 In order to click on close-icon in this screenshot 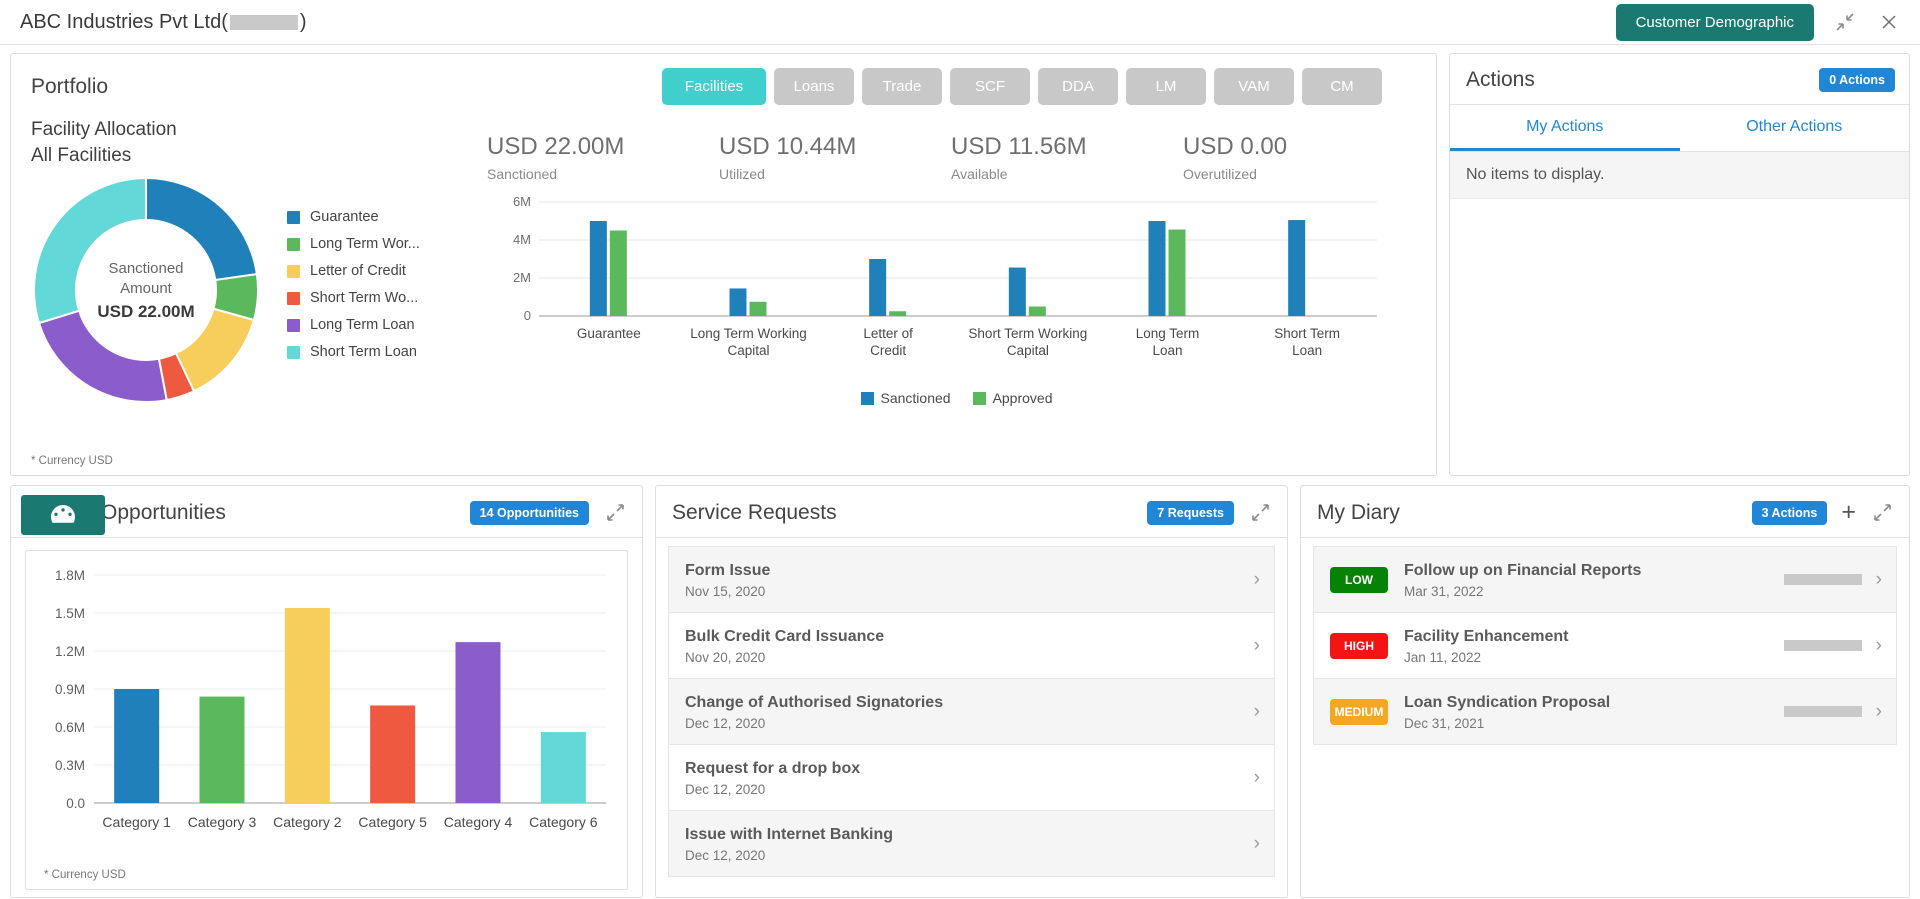, I will do `click(1889, 22)`.